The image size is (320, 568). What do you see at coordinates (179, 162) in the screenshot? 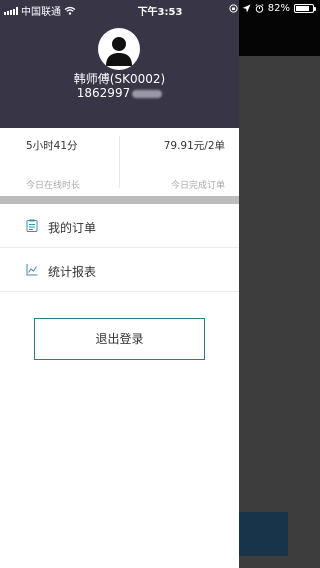
I see `stat-orders: 79.91元/2单 今日完成订单` at bounding box center [179, 162].